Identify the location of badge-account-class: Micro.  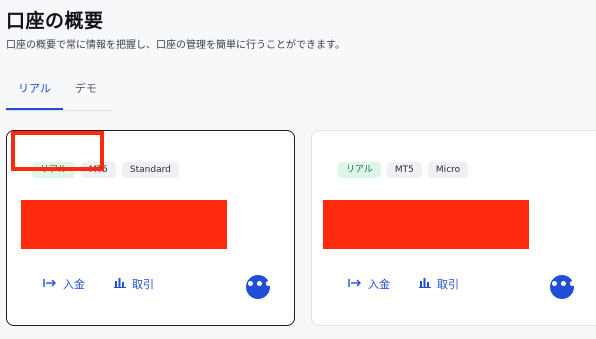
(448, 170).